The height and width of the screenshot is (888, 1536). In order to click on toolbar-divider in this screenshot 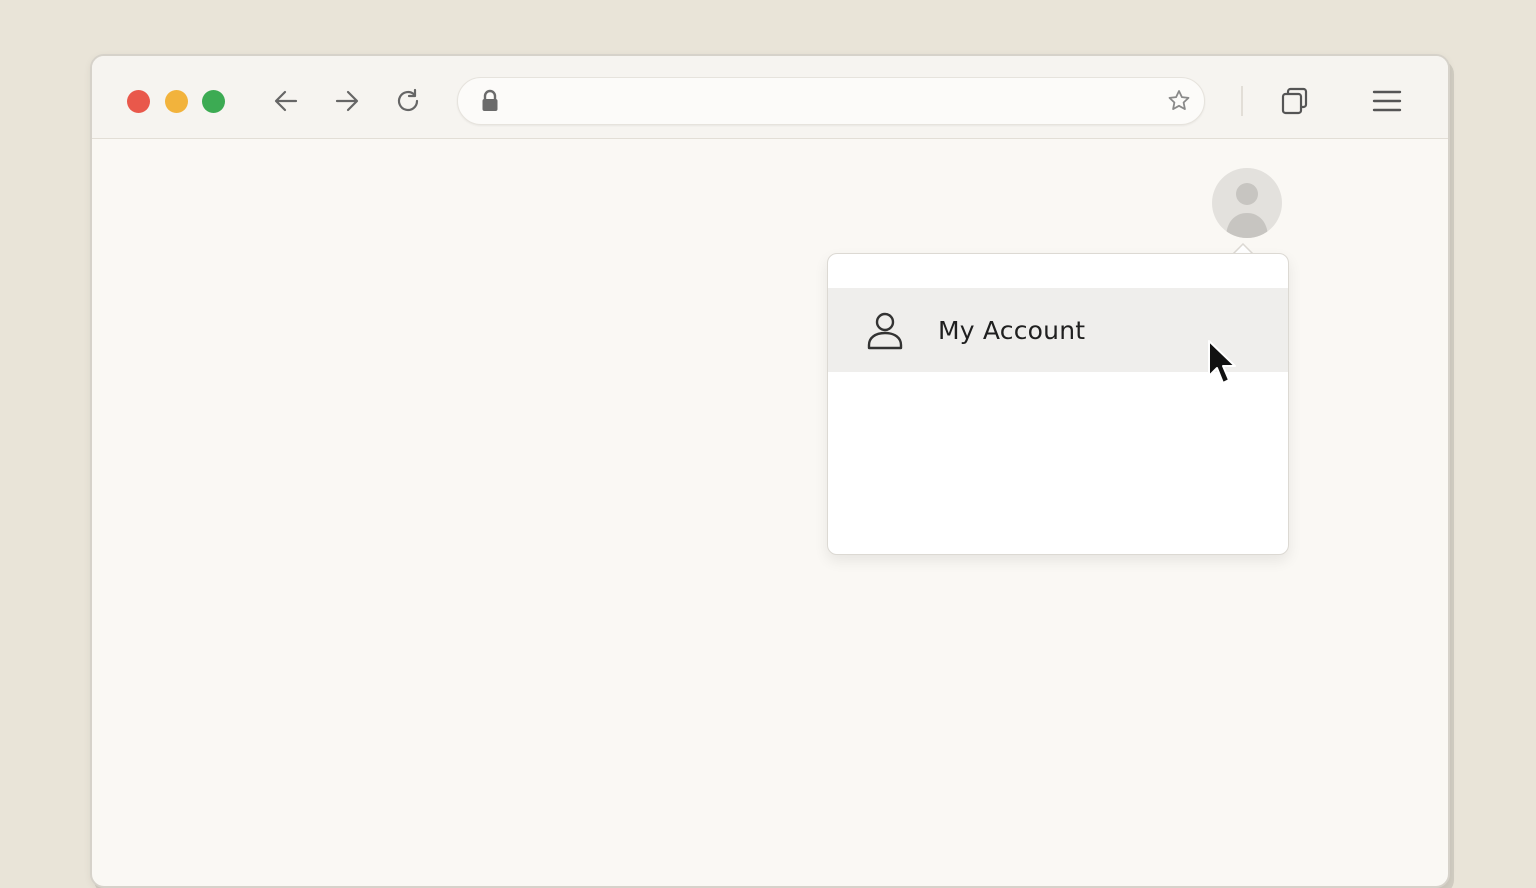, I will do `click(1242, 101)`.